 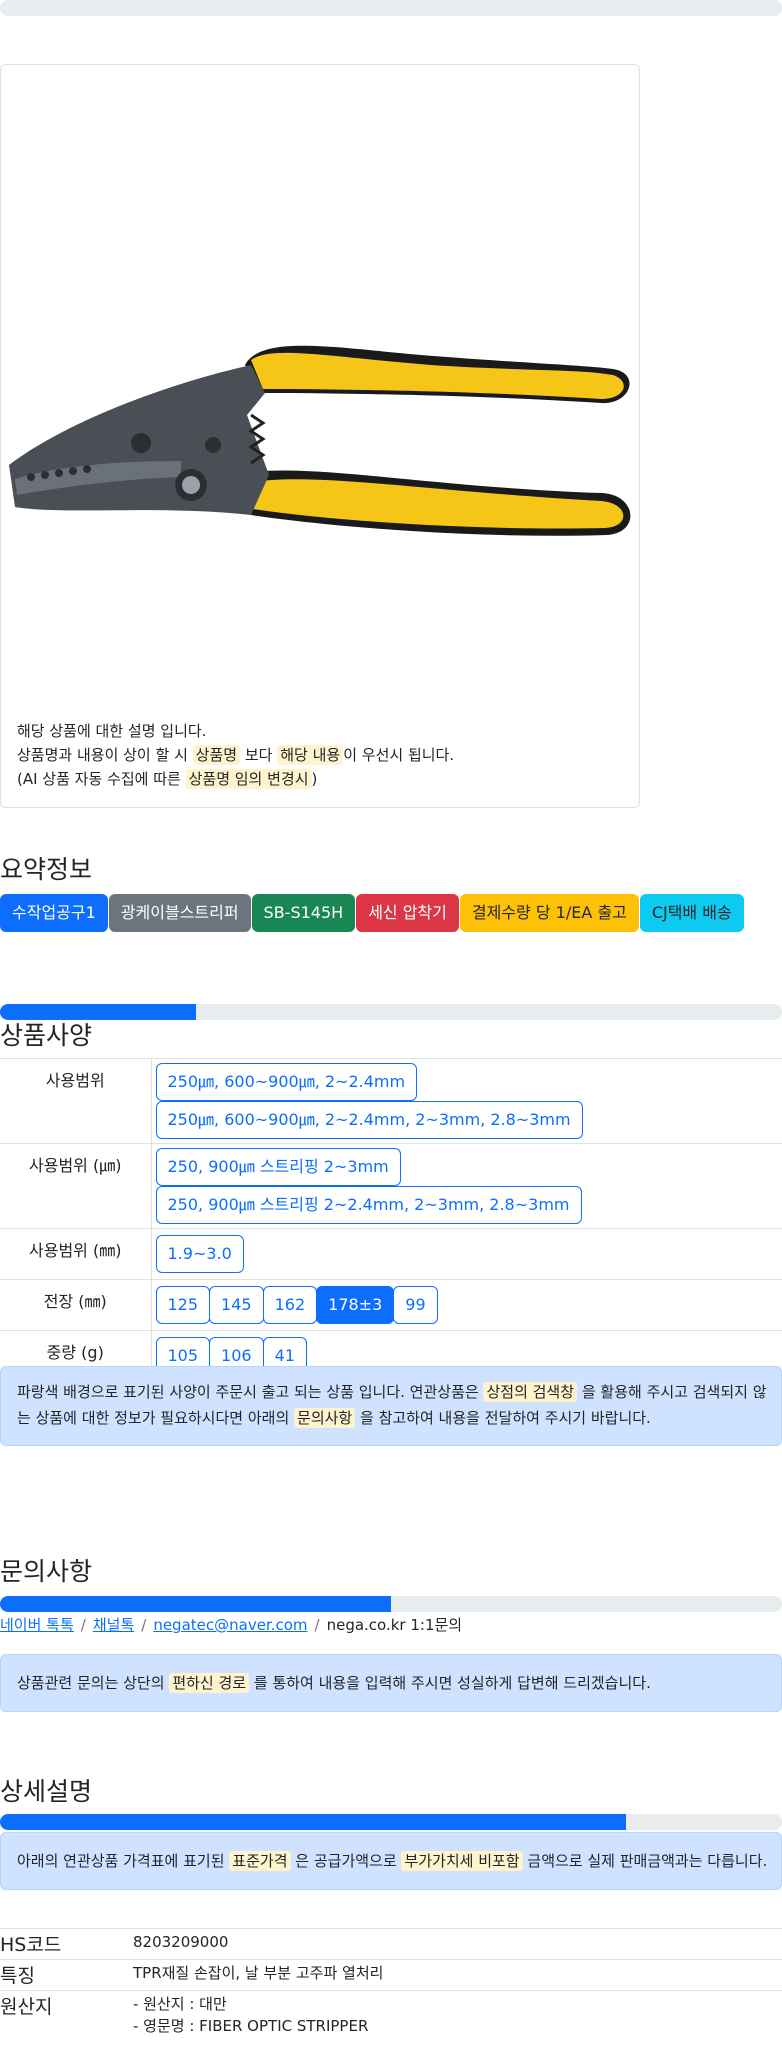 What do you see at coordinates (102, 755) in the screenshot?
I see `note-text: 상품명과 내용이 상이 할 시` at bounding box center [102, 755].